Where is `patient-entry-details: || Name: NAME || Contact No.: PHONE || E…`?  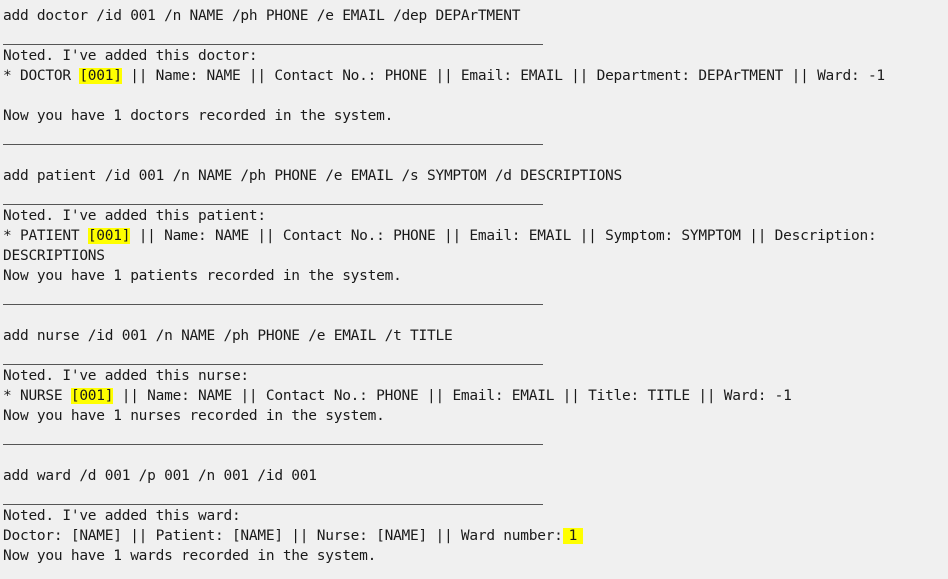 patient-entry-details: || Name: NAME || Contact No.: PHONE || E… is located at coordinates (503, 236).